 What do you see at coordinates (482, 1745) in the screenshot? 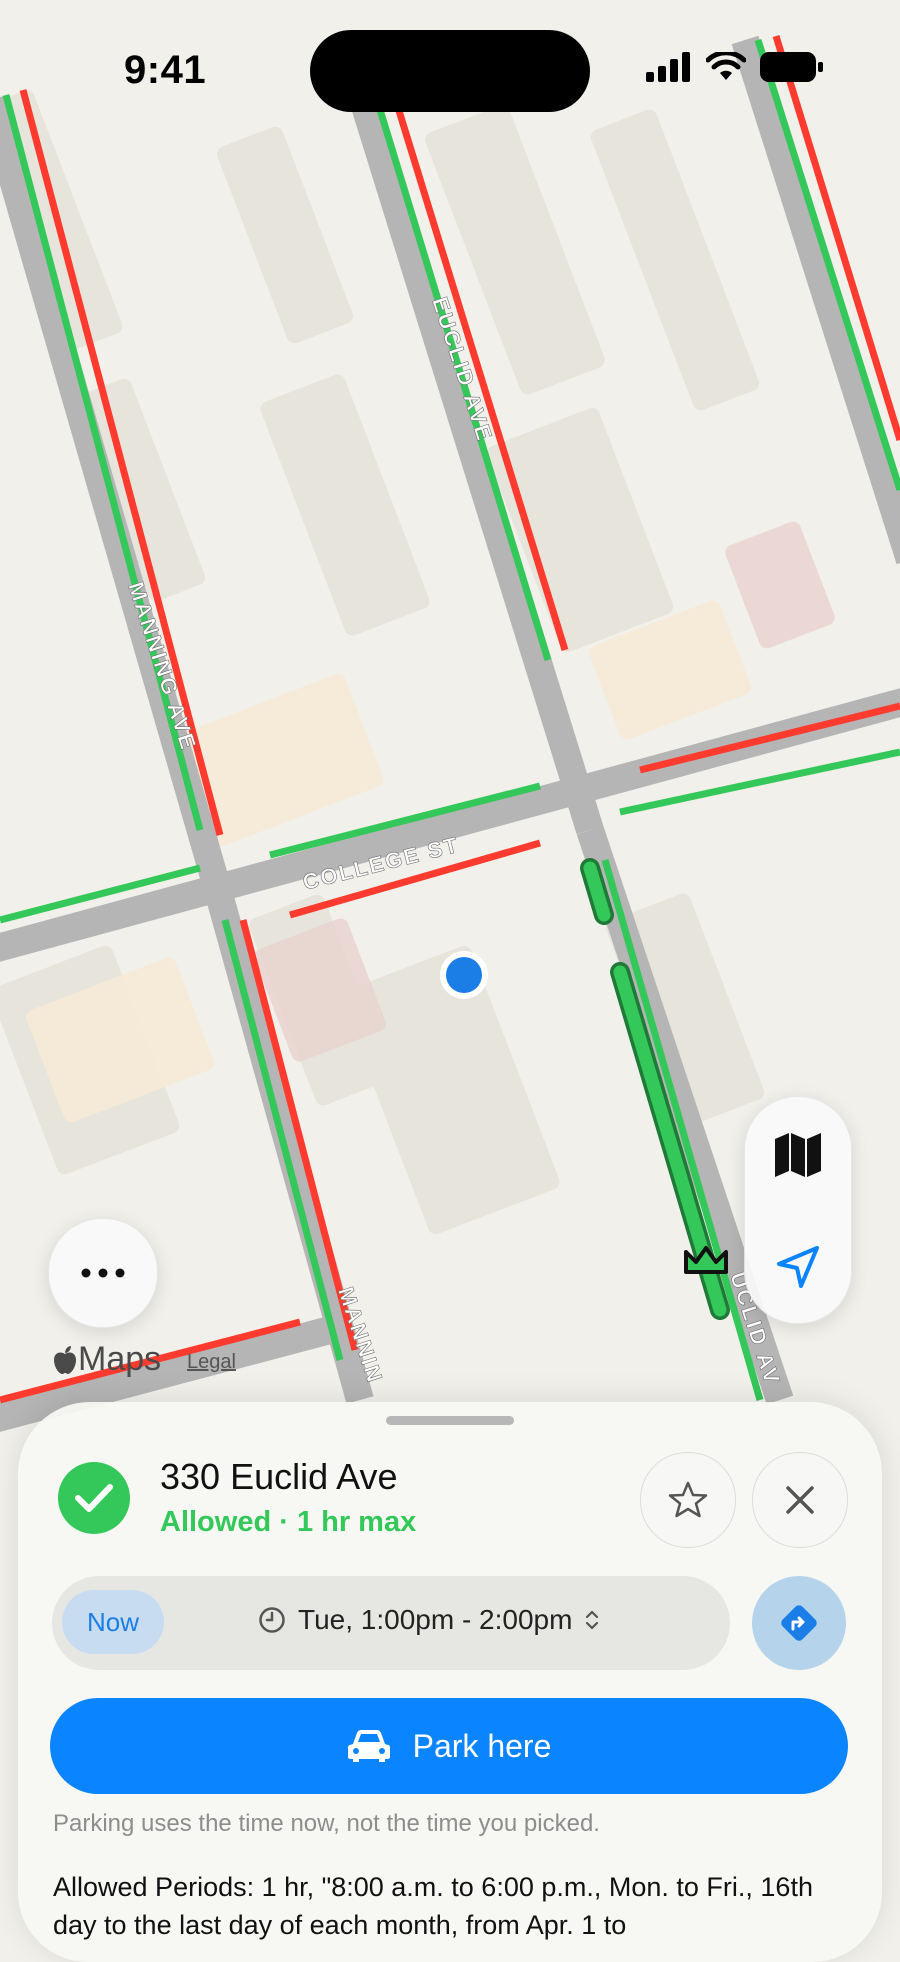
I see `park-here-label: Park here` at bounding box center [482, 1745].